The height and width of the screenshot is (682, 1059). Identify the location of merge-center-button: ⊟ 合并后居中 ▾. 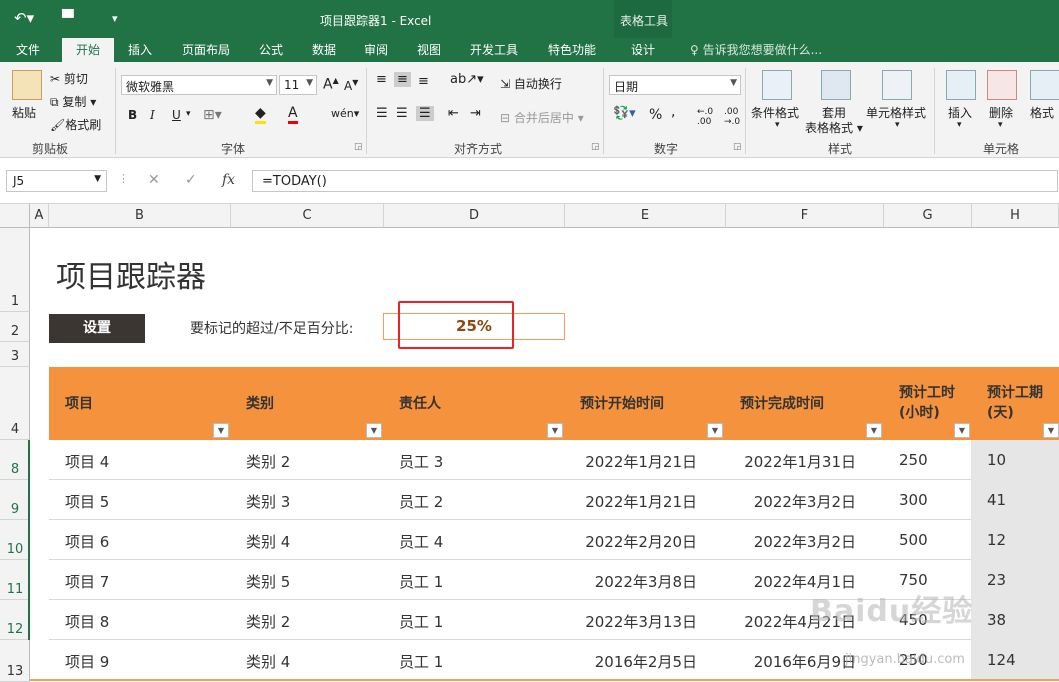
(542, 117).